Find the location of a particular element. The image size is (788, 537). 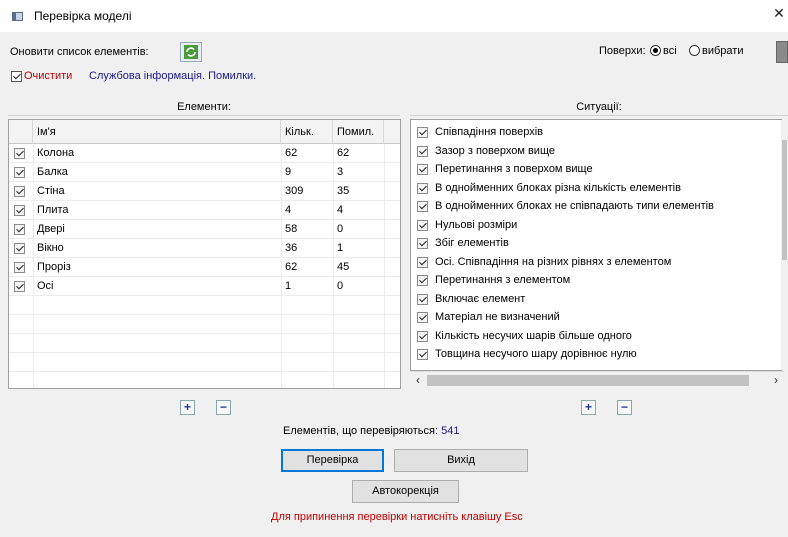

situations-vscroll is located at coordinates (784, 245).